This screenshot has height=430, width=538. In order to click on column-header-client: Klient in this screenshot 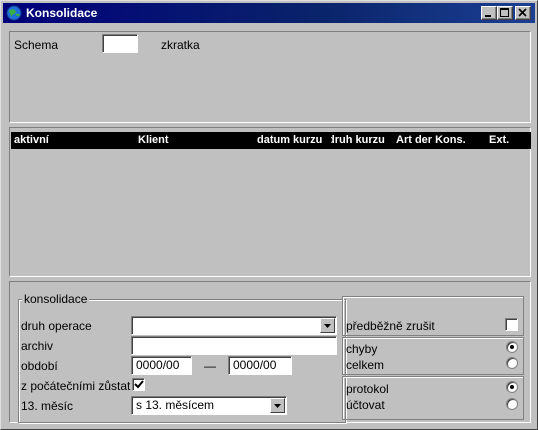, I will do `click(197, 140)`.